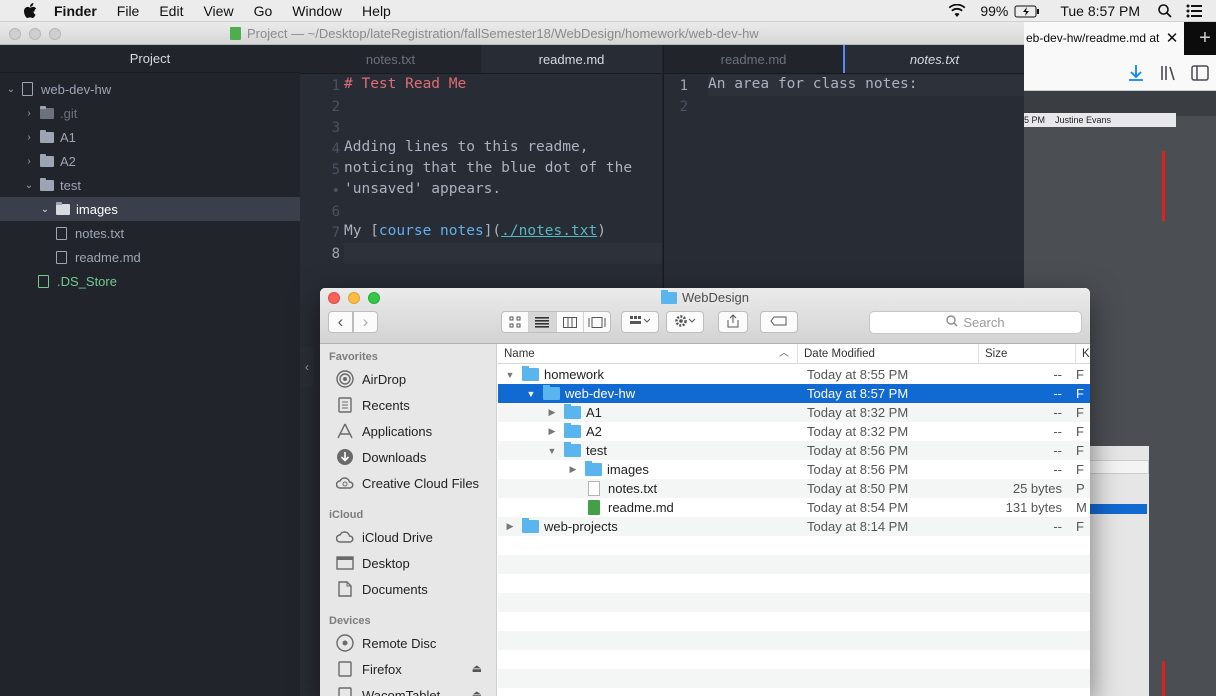 Image resolution: width=1216 pixels, height=696 pixels. Describe the element at coordinates (150, 281) in the screenshot. I see `tree-item-ds-store: .DS_Store` at that location.